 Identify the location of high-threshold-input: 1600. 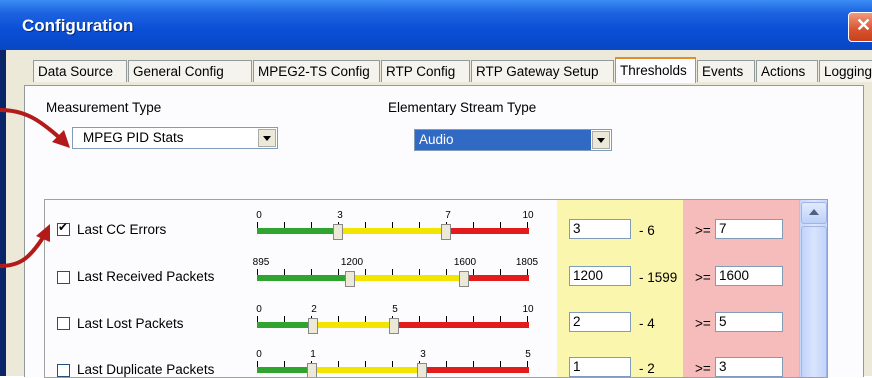
(749, 276).